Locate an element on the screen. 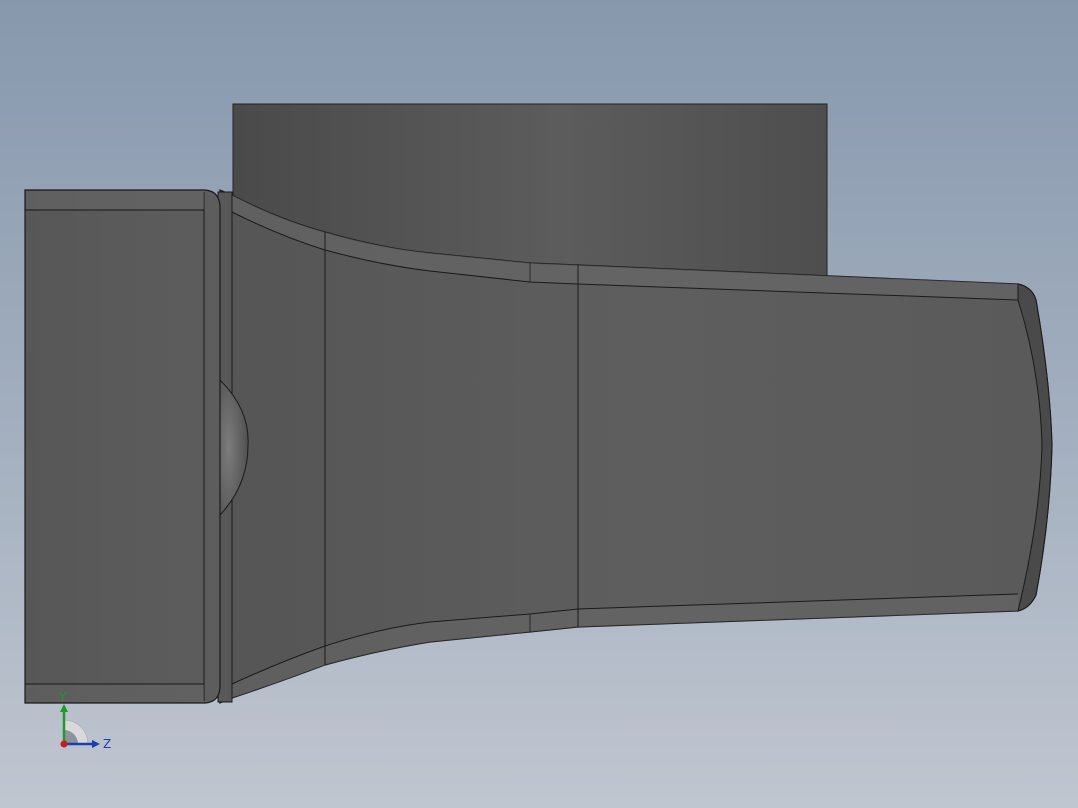 Image resolution: width=1078 pixels, height=808 pixels. z-axis-label: Z is located at coordinates (107, 744).